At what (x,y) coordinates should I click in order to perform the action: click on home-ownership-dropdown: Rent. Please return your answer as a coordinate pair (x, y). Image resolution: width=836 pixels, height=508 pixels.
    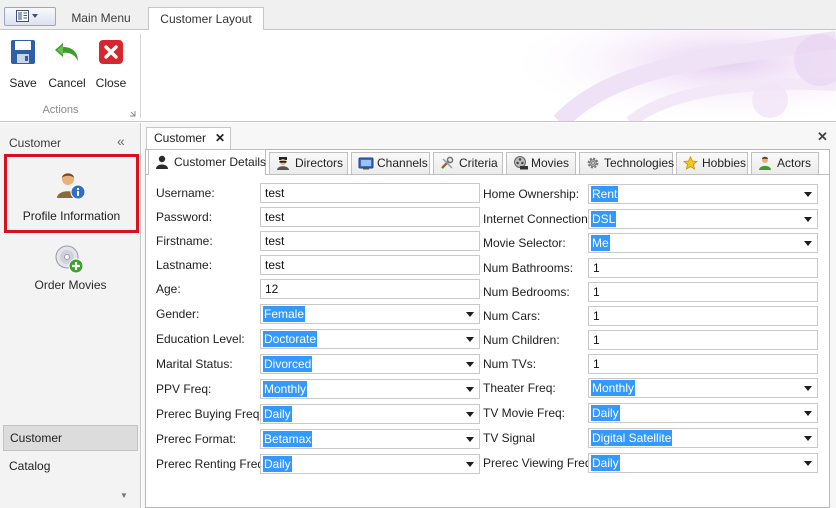
    Looking at the image, I should click on (703, 194).